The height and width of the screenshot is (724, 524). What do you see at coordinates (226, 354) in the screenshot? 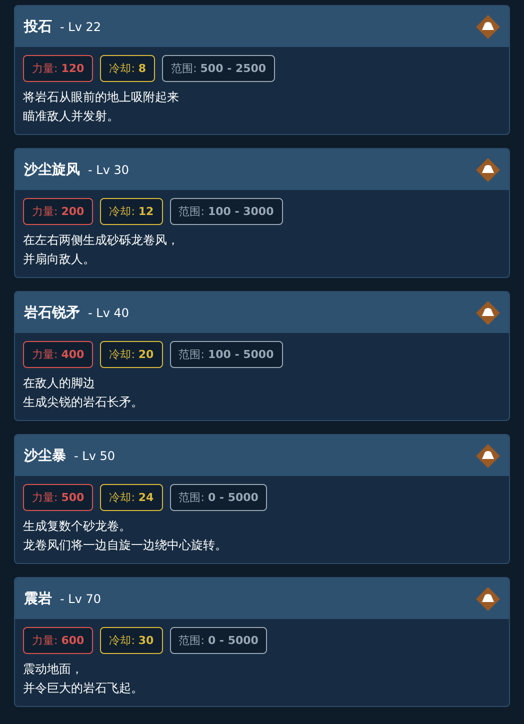
I see `stat-tag: 范围: 100 - 5000` at bounding box center [226, 354].